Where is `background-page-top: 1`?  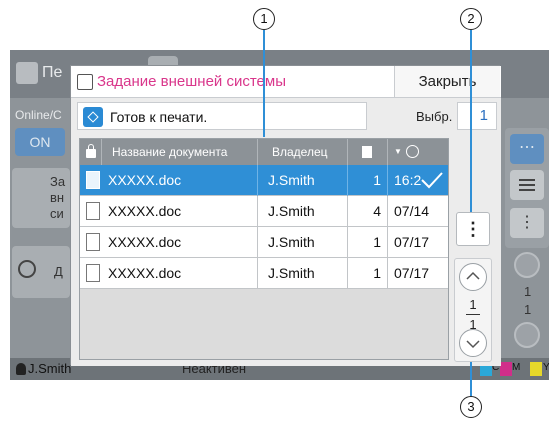
background-page-top: 1 is located at coordinates (528, 291).